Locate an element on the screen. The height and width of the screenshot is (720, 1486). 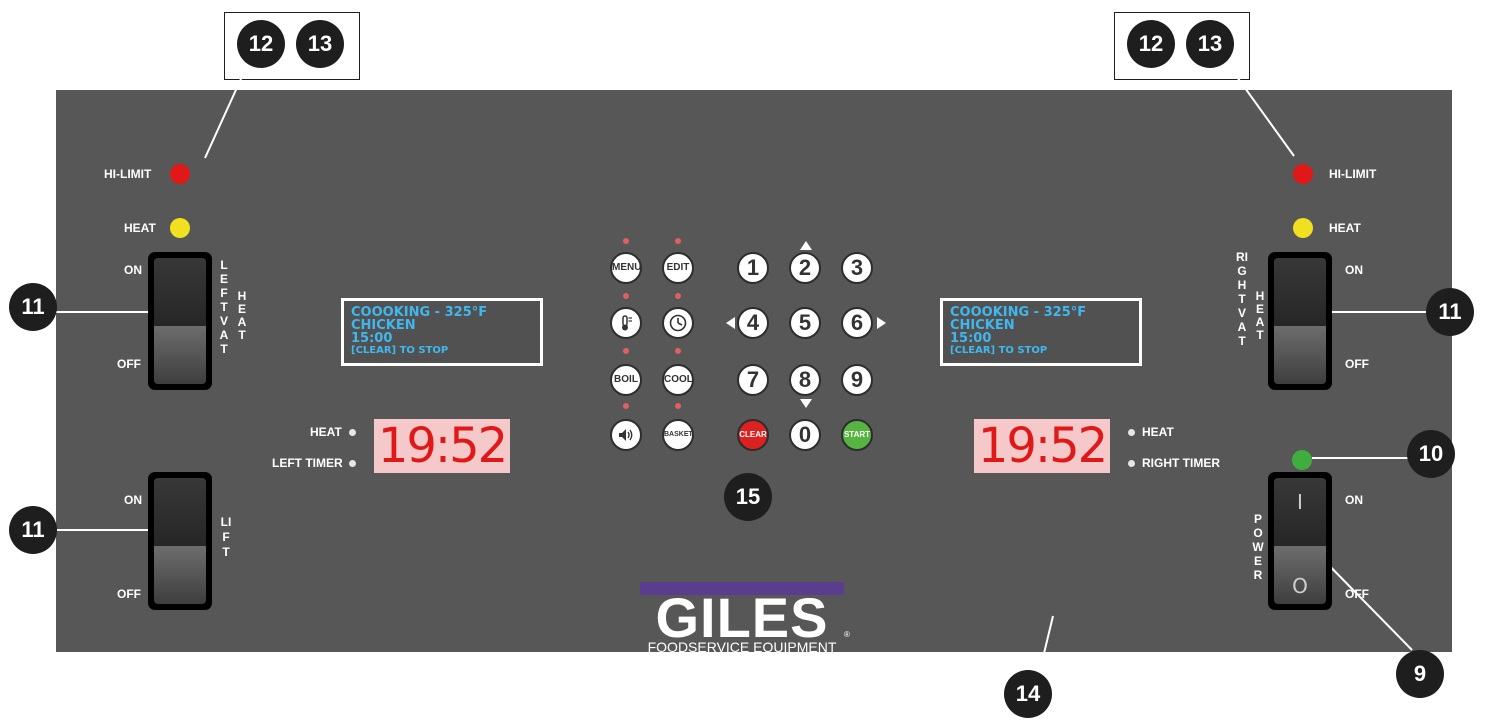
left-heat-label: HEAT is located at coordinates (140, 228).